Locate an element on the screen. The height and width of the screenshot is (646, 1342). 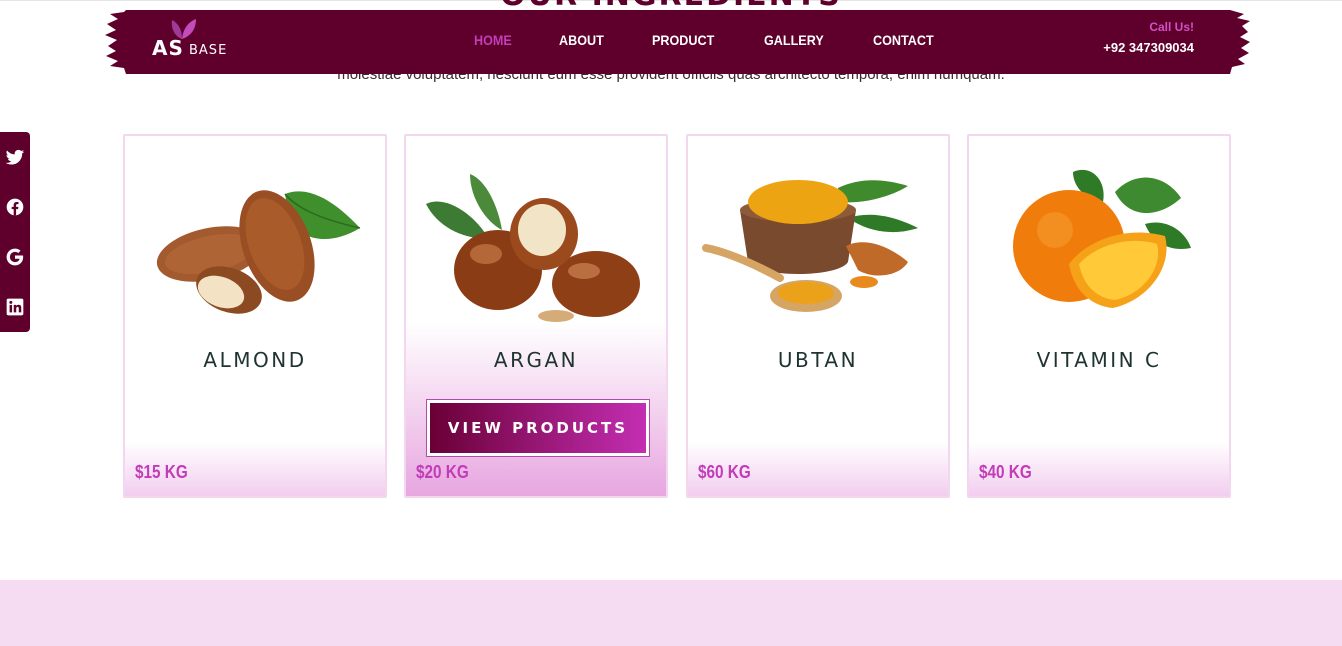
call-us-block: Call Us! +92 347309034 is located at coordinates (1148, 37).